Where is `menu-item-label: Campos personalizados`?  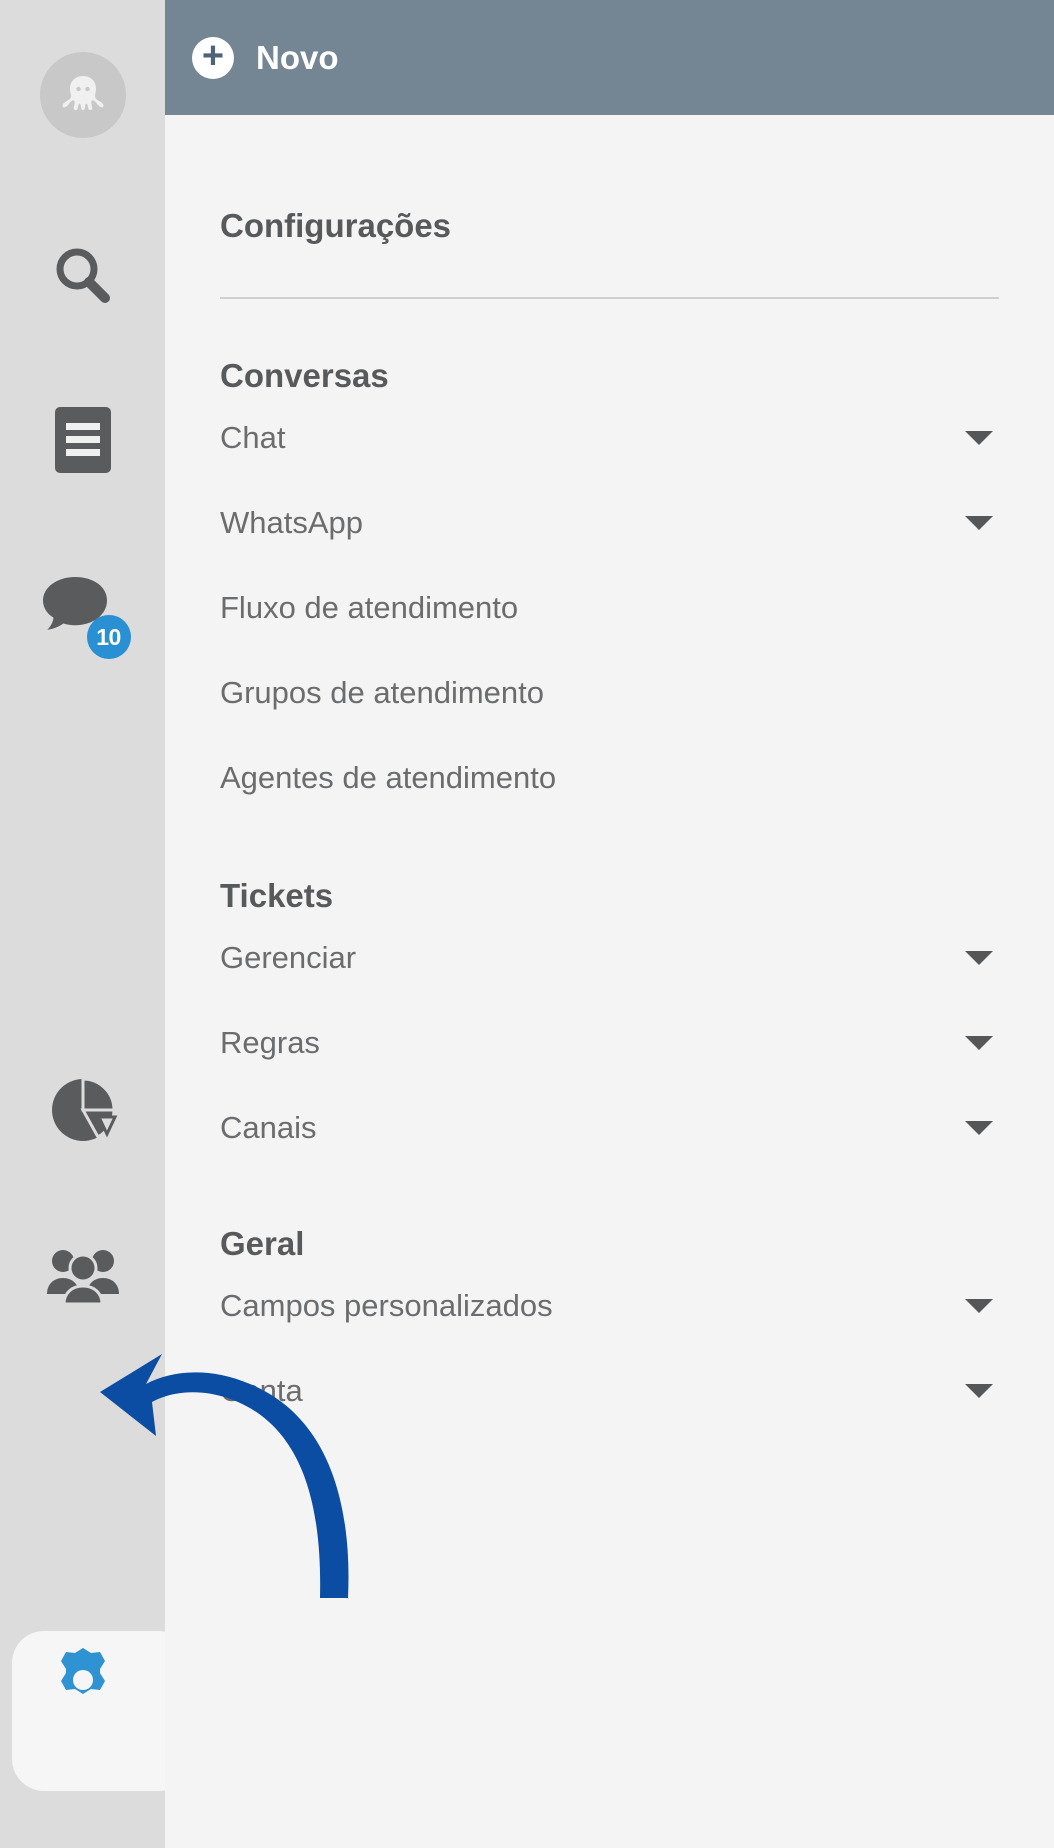 menu-item-label: Campos personalizados is located at coordinates (386, 1305).